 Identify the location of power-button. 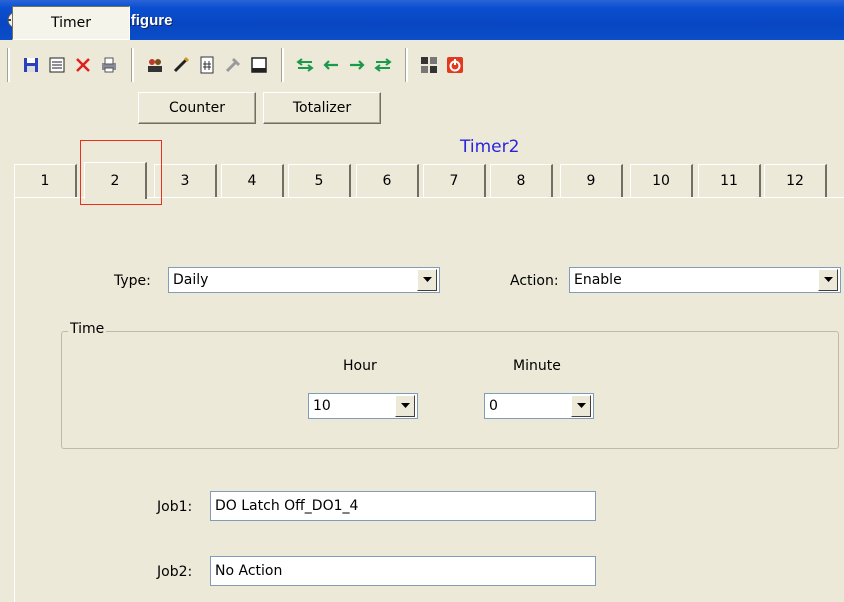
(455, 65).